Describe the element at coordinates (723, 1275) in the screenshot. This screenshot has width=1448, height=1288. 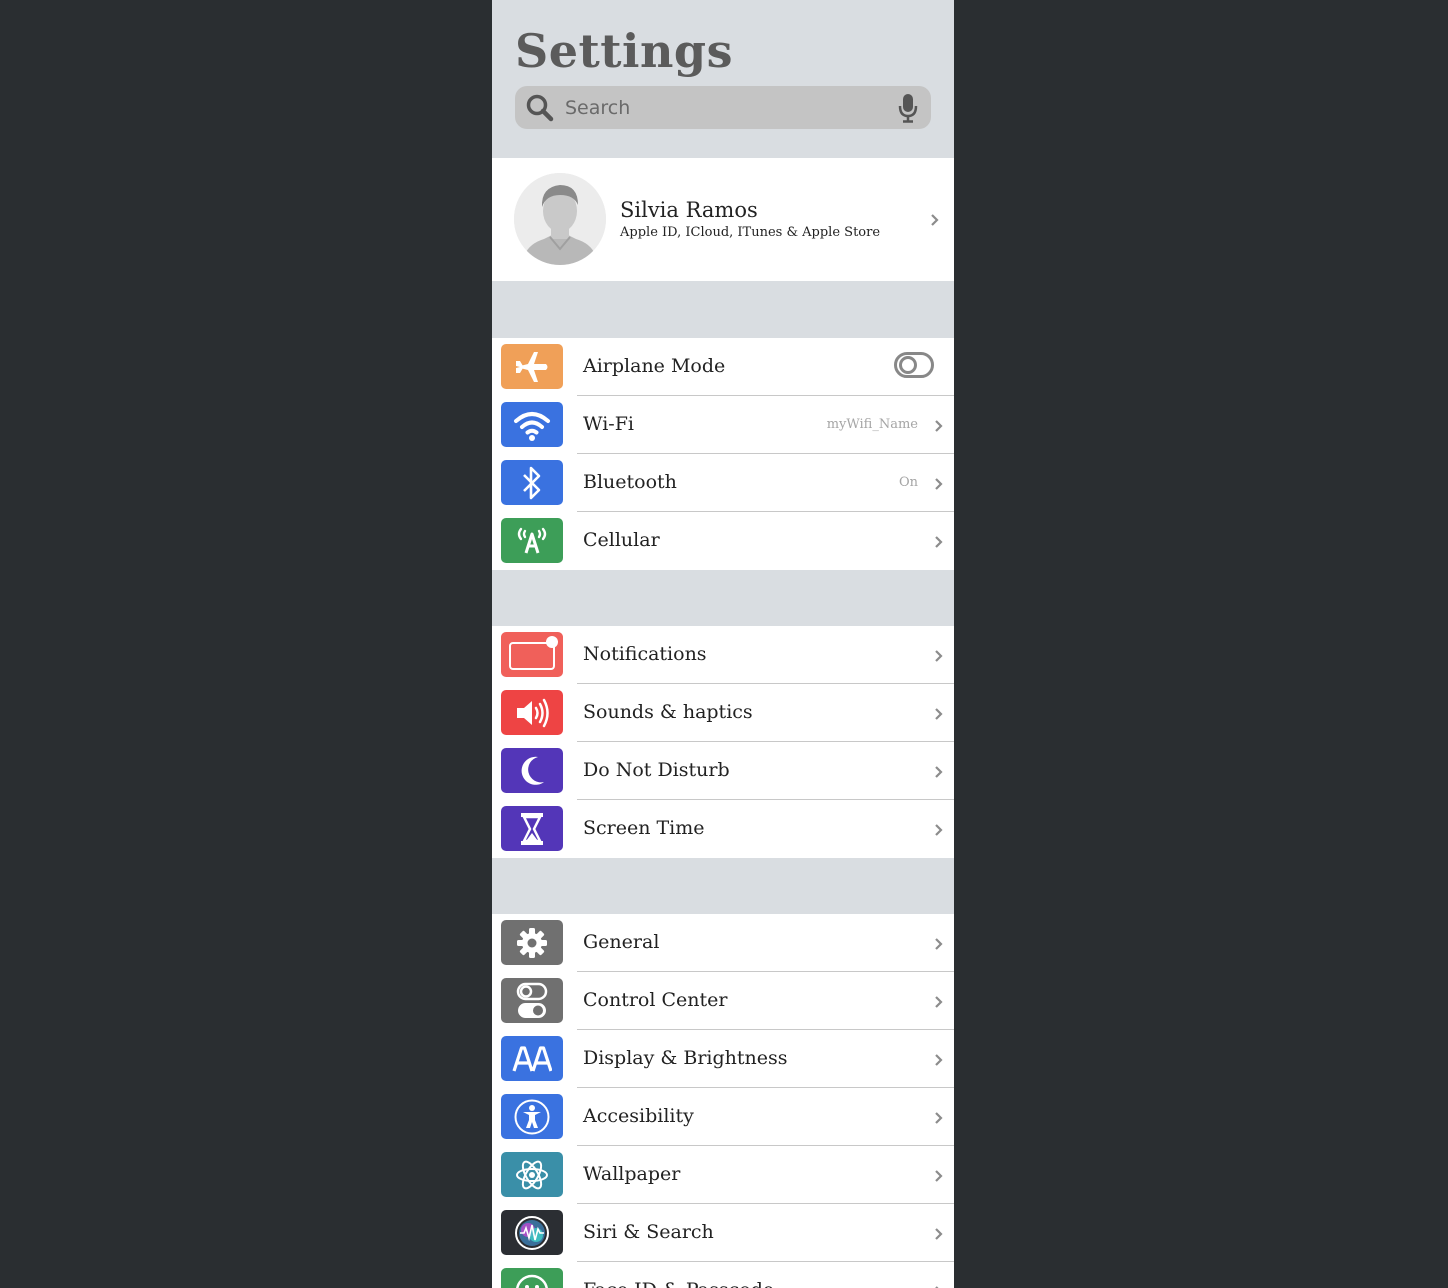
I see `row-face-id-passcode: Face ID & Passcode` at that location.